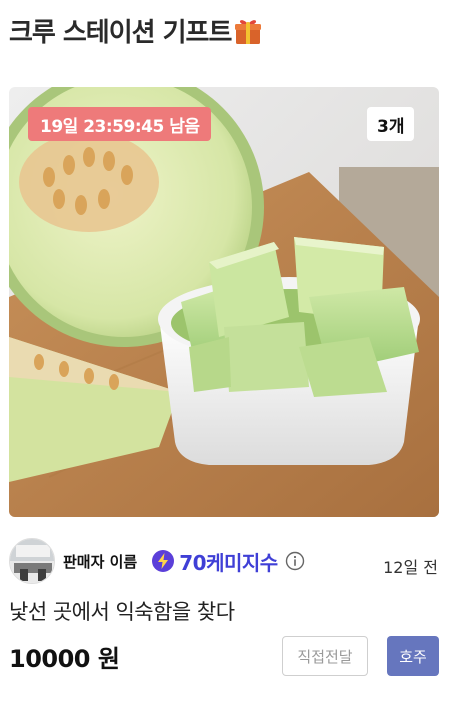 Image resolution: width=464 pixels, height=702 pixels. I want to click on country-tag: 호주, so click(413, 656).